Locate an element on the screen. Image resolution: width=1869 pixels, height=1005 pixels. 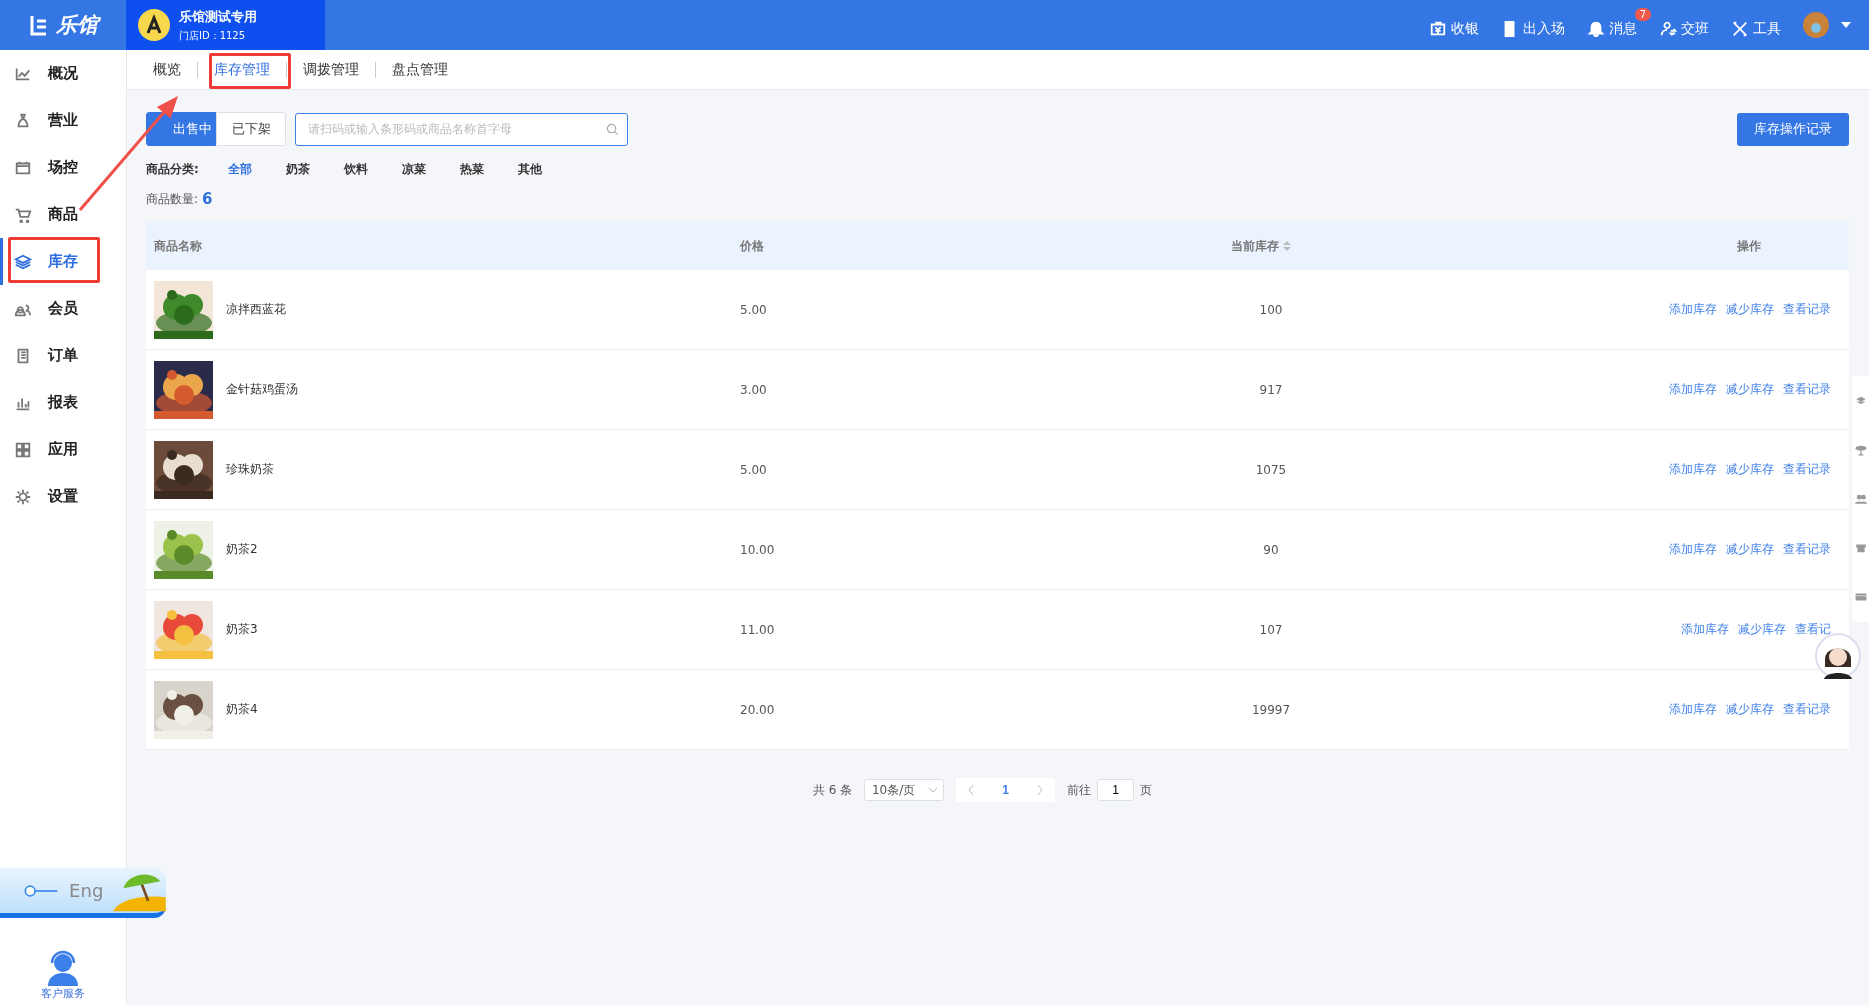
product-name: 金针菇鸡蛋汤 is located at coordinates (262, 389).